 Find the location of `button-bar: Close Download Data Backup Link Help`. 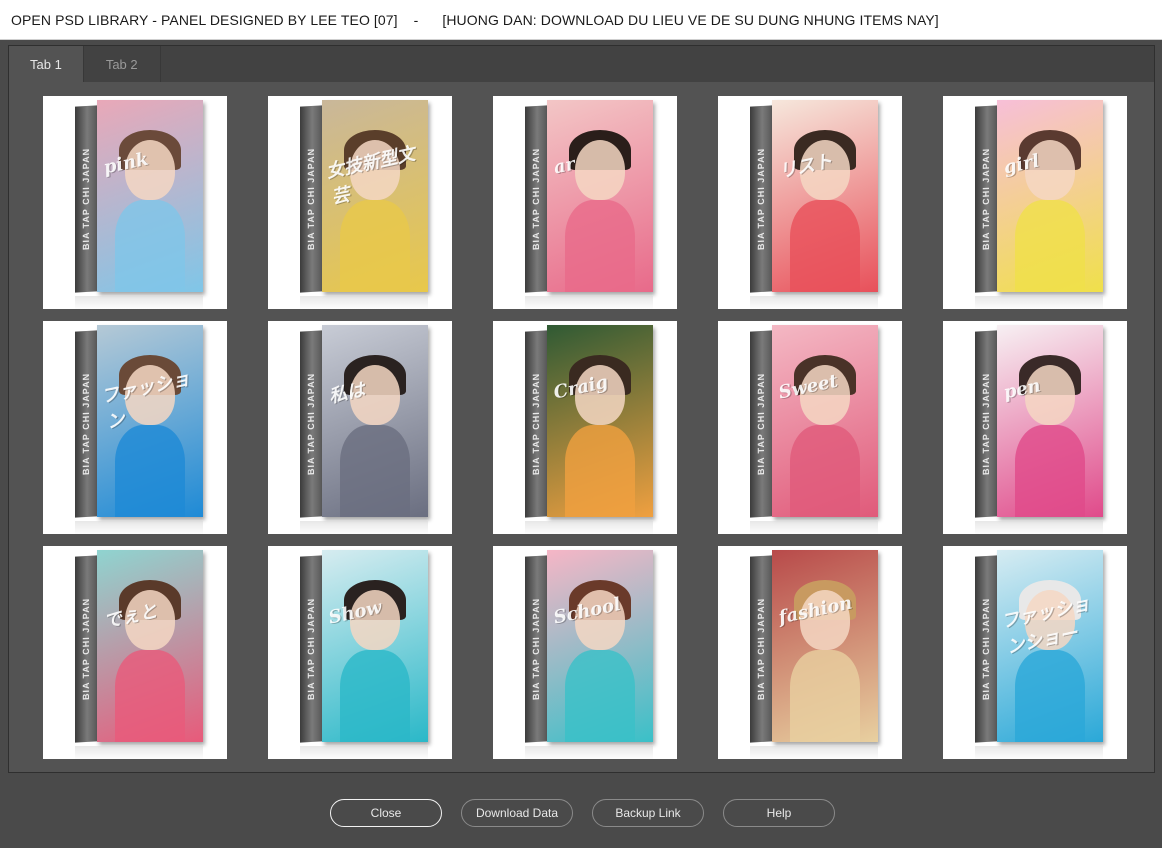

button-bar: Close Download Data Backup Link Help is located at coordinates (582, 813).